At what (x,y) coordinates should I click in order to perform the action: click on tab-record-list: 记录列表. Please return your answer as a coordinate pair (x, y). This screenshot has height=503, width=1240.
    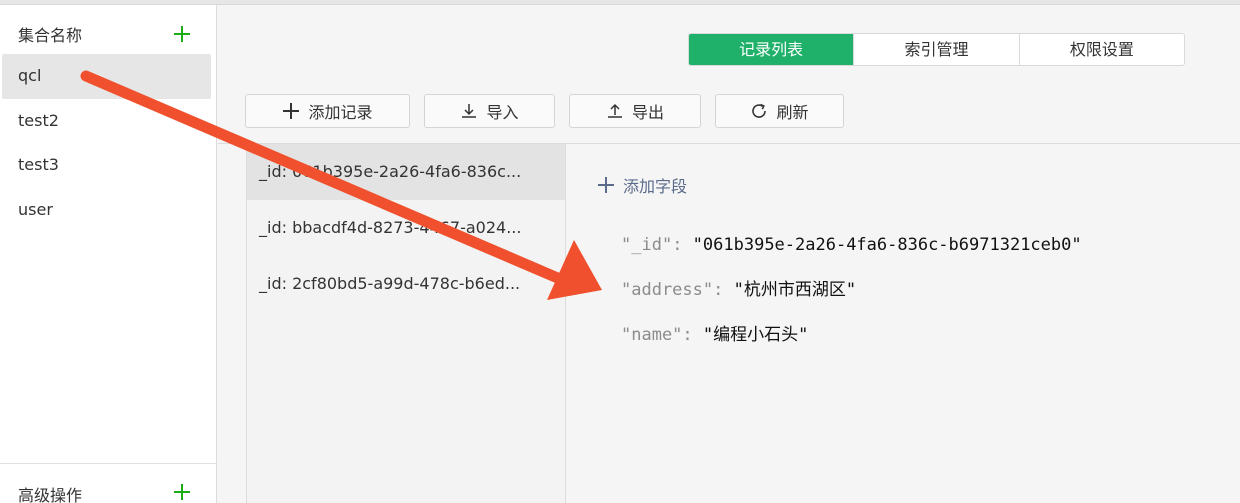
    Looking at the image, I should click on (771, 49).